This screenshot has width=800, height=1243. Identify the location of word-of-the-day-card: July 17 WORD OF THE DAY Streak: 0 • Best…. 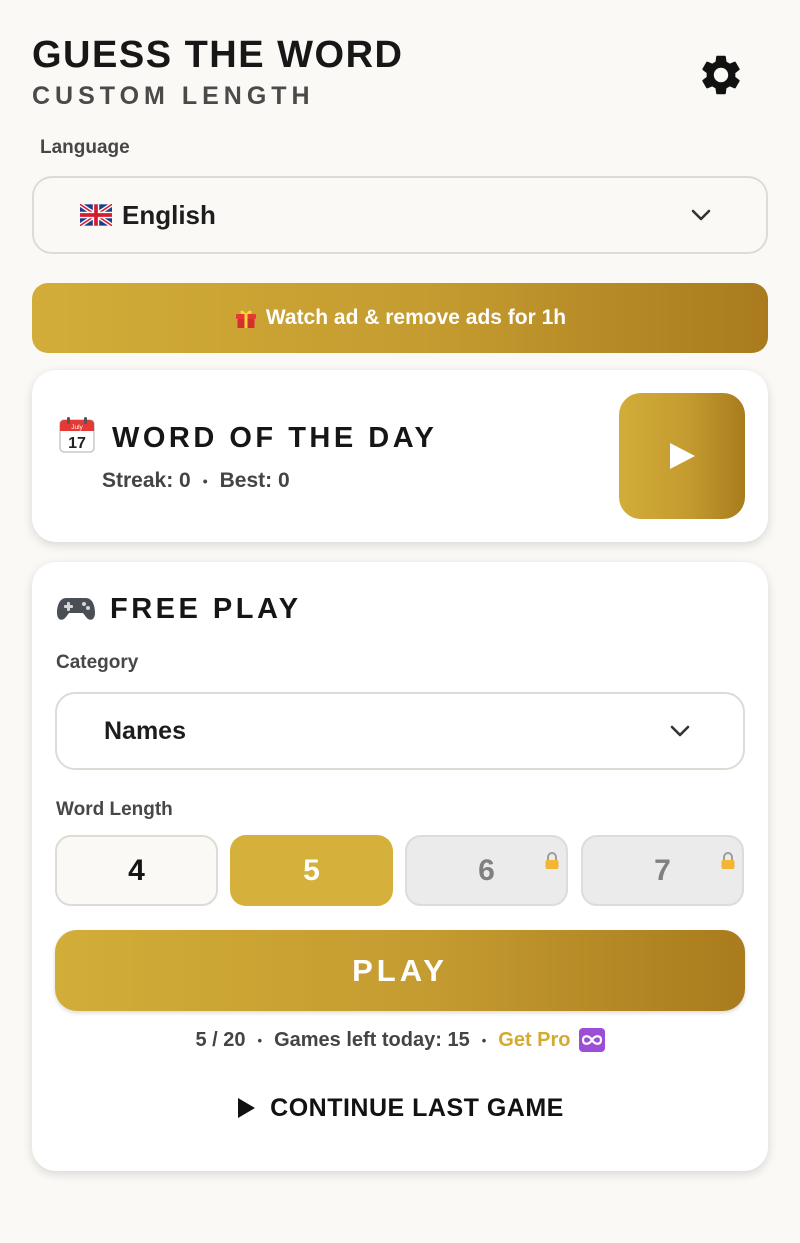
(400, 456).